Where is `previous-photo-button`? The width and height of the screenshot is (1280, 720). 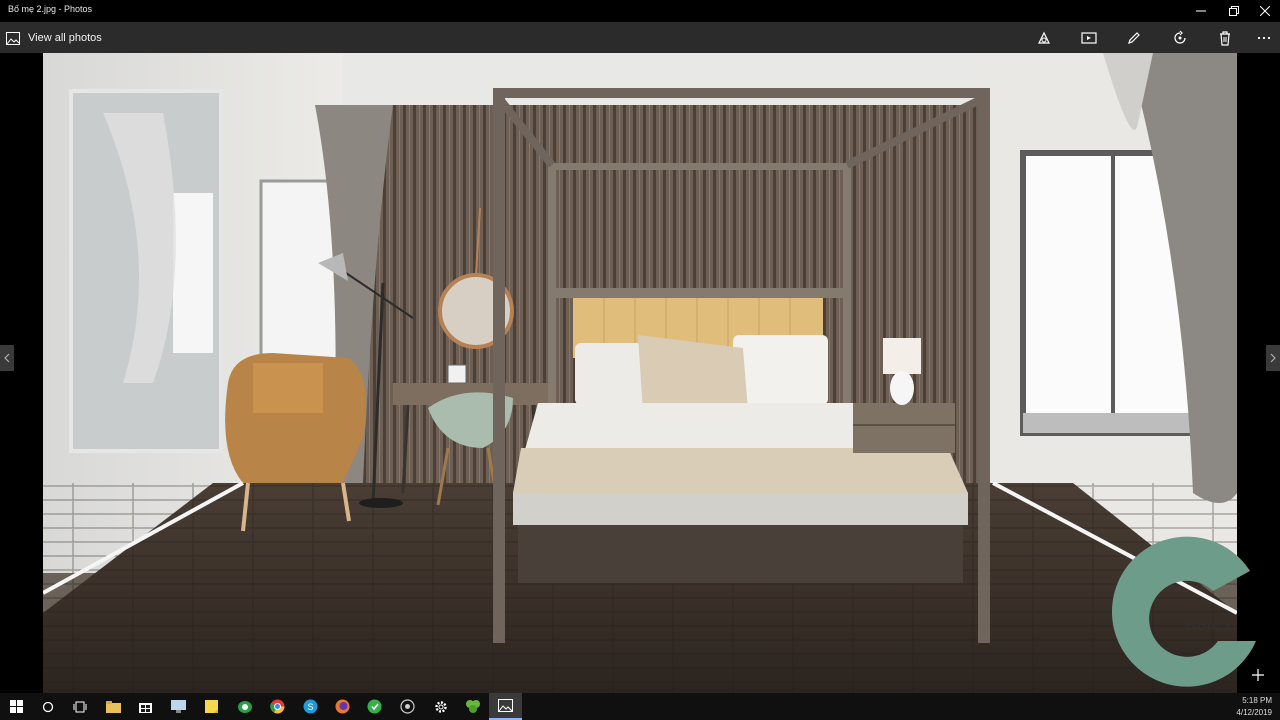
previous-photo-button is located at coordinates (7, 358).